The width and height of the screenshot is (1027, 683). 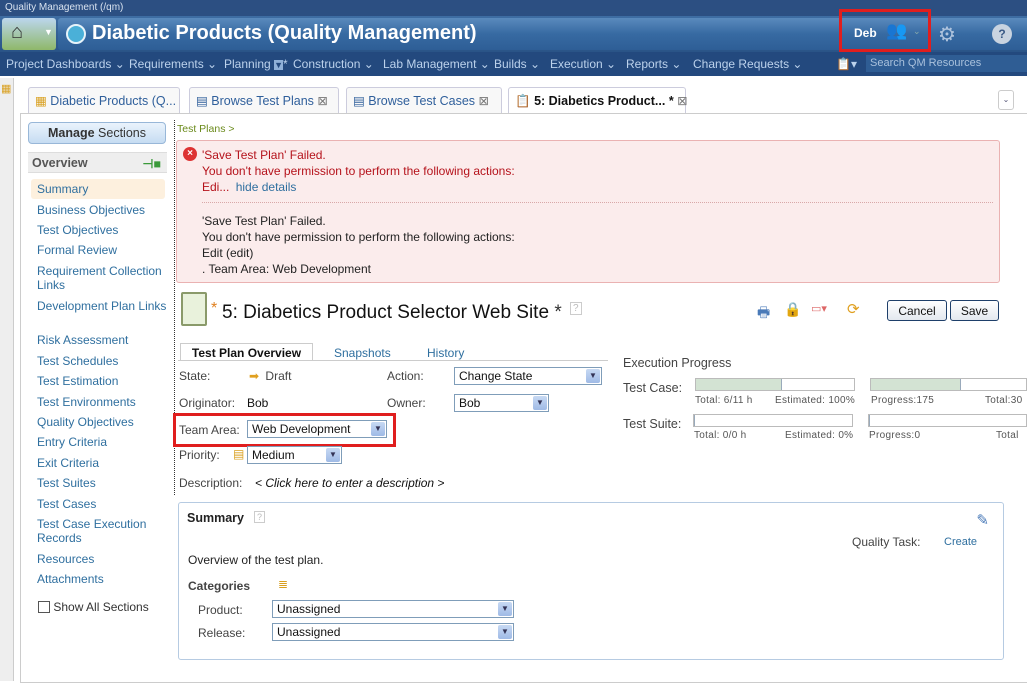 I want to click on sidebar-item-resources: Resources, so click(x=104, y=559).